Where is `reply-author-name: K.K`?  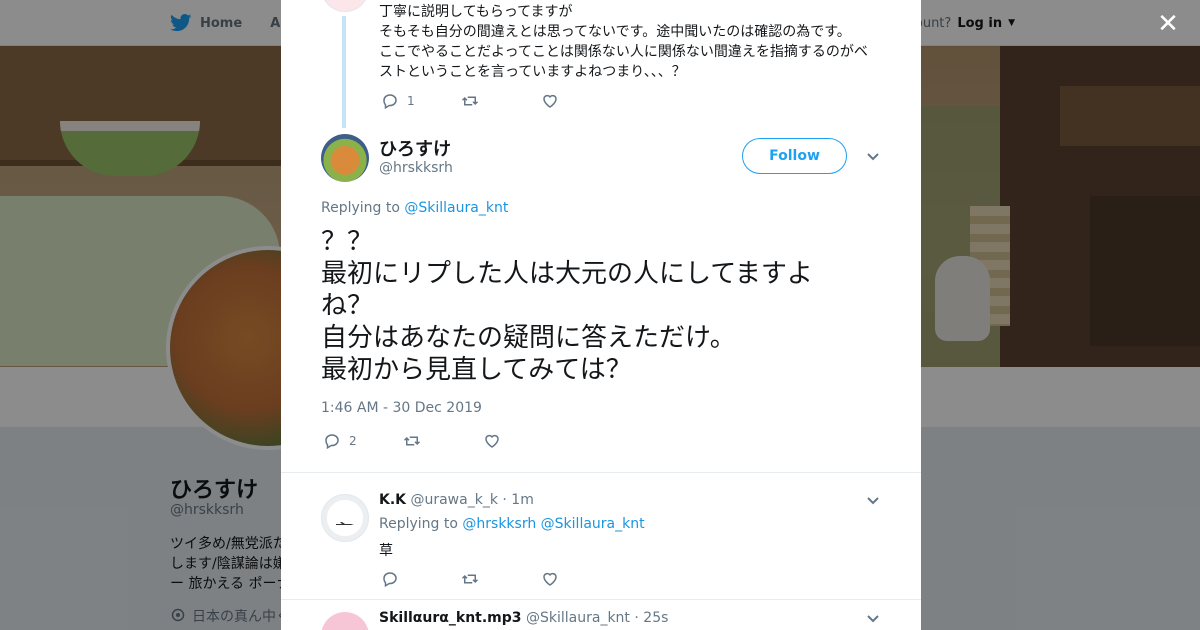
reply-author-name: K.K is located at coordinates (392, 500).